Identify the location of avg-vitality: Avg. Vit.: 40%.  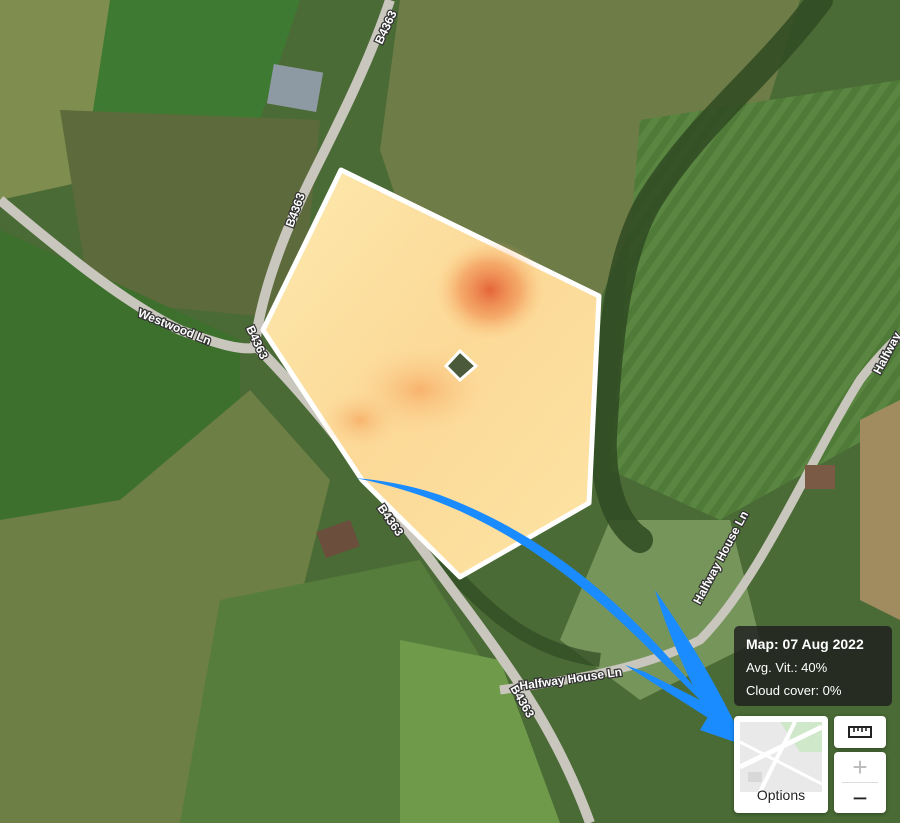
(787, 667).